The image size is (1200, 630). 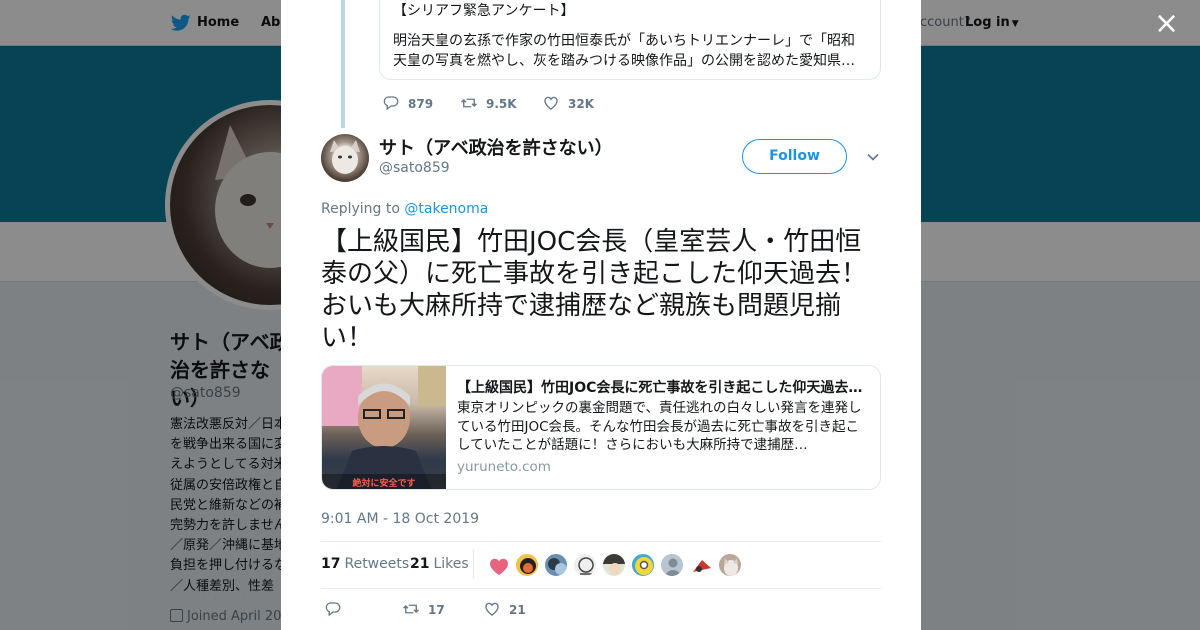 I want to click on photo-avatar, so click(x=557, y=566).